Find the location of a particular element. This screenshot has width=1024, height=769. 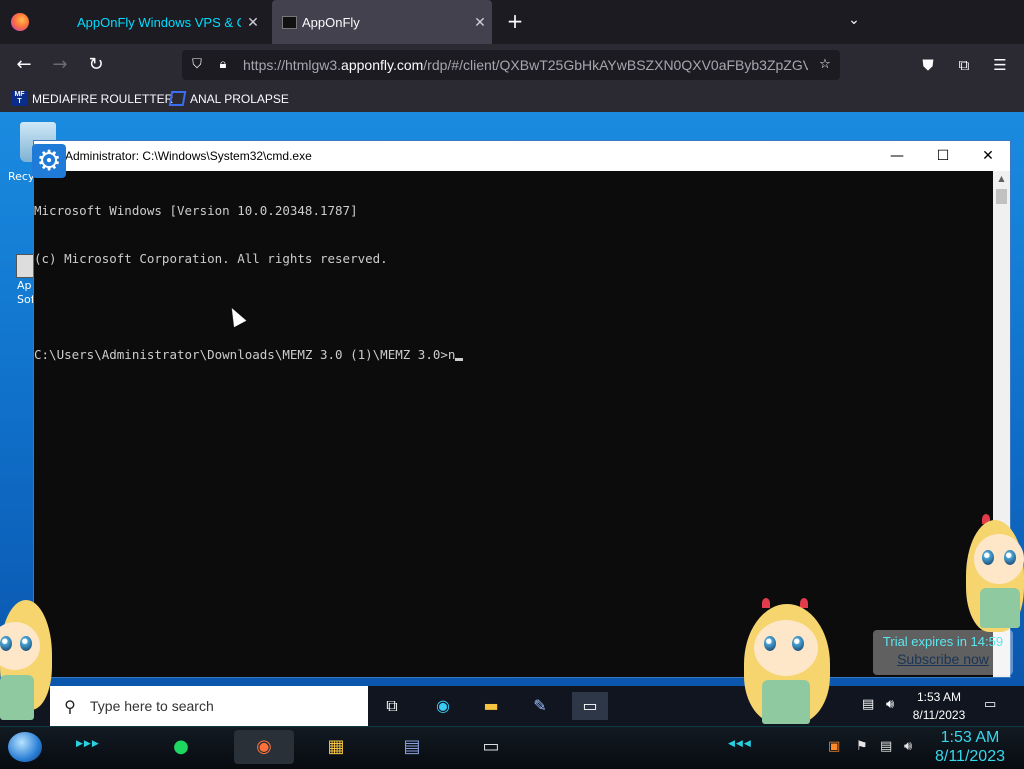

spotify-icon: ● is located at coordinates (181, 747).